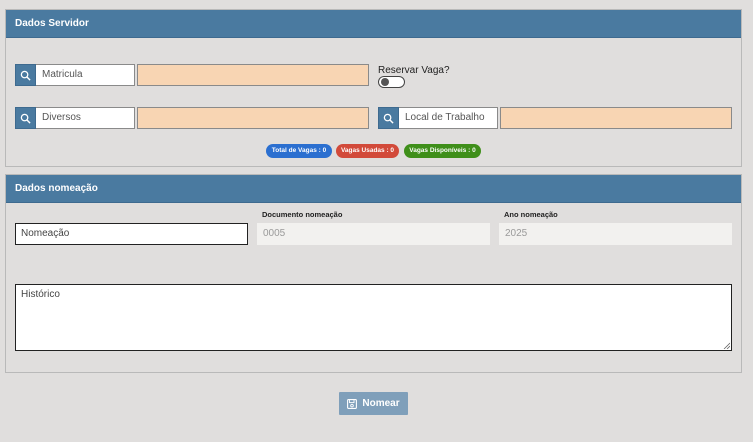  I want to click on ano-nomeacao-label: Ano nomeação, so click(531, 214).